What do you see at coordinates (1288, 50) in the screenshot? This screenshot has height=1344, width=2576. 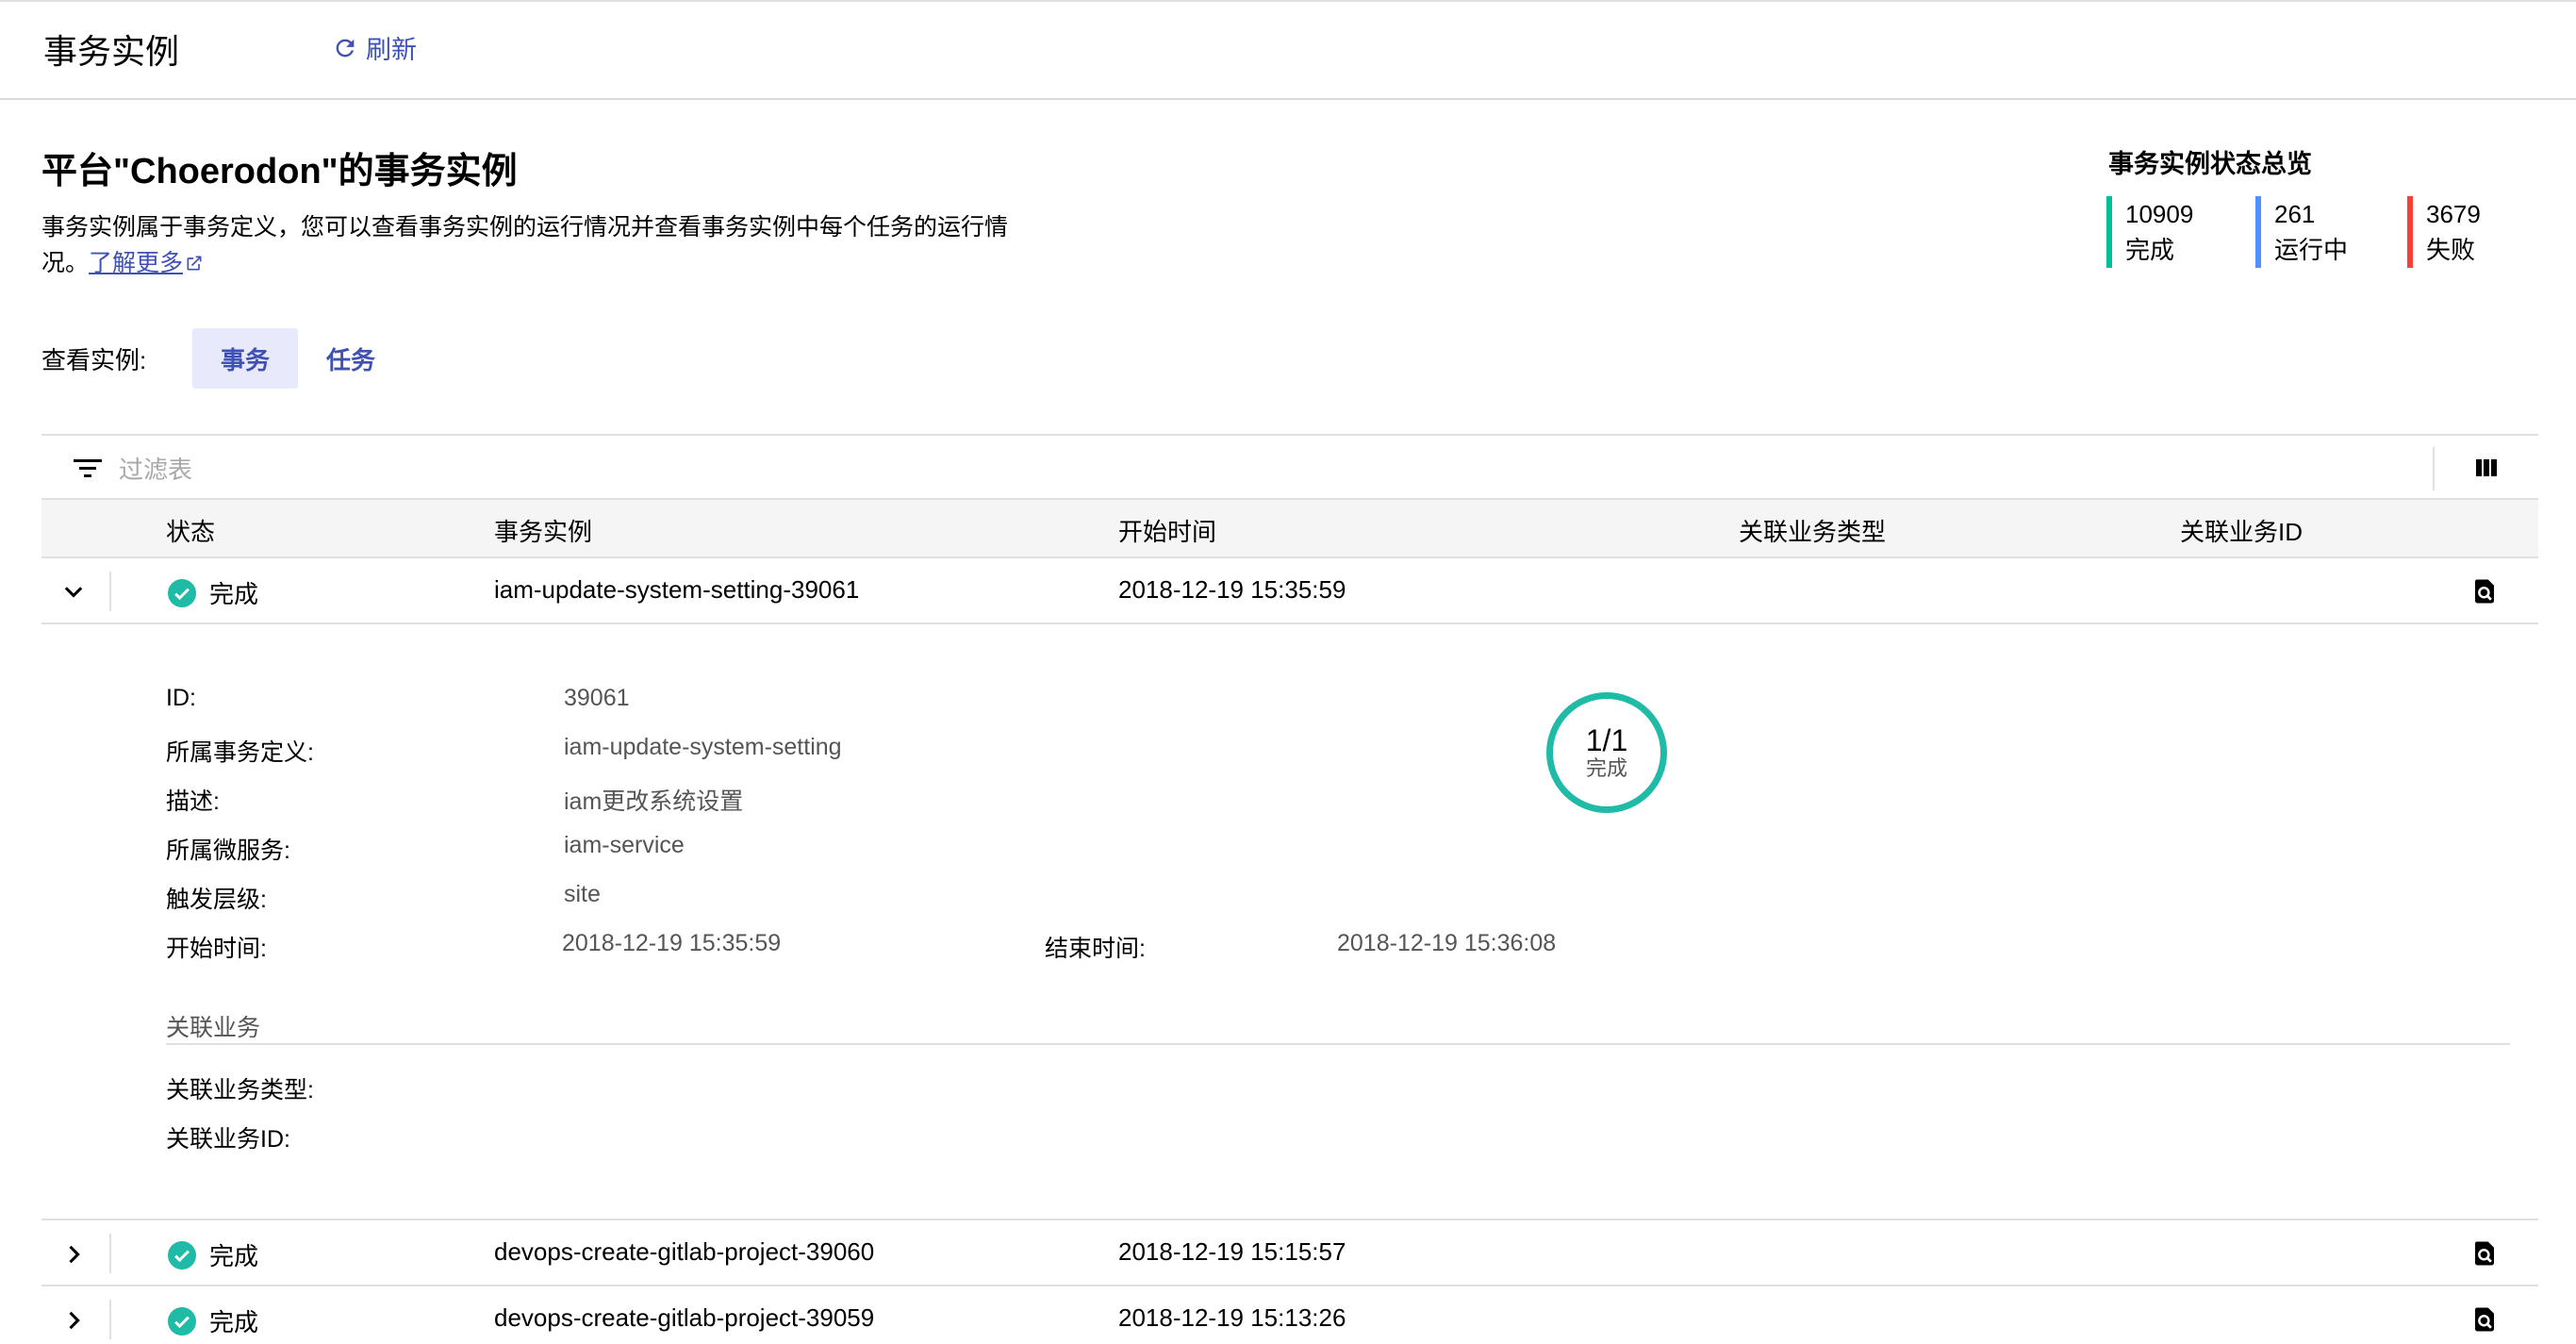 I see `top-bar: 事务实例 刷新` at bounding box center [1288, 50].